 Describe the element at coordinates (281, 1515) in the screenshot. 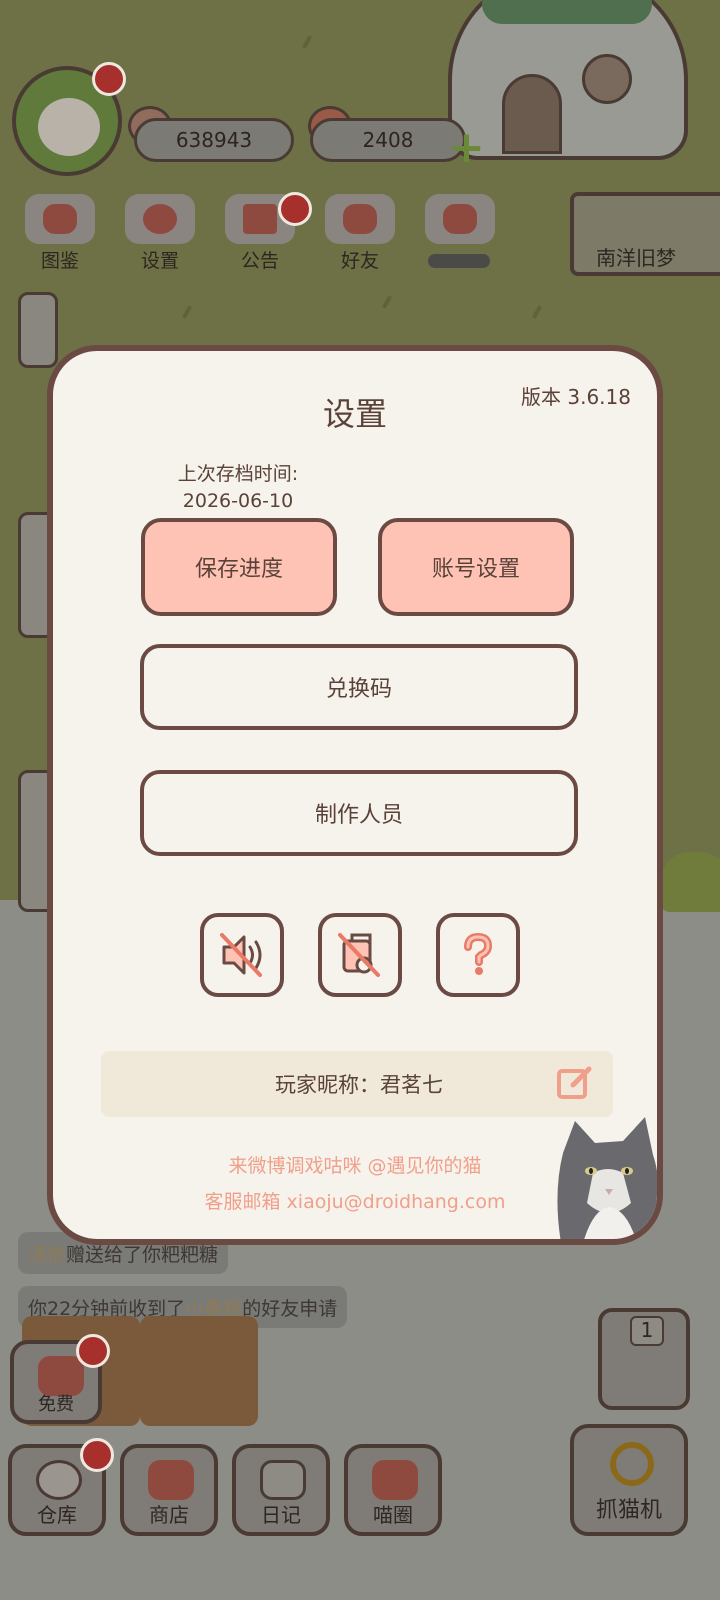

I see `diary-label: 日记` at that location.